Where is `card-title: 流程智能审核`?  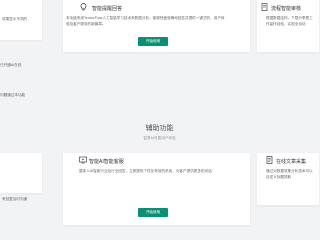 card-title: 流程智能审核 is located at coordinates (286, 9).